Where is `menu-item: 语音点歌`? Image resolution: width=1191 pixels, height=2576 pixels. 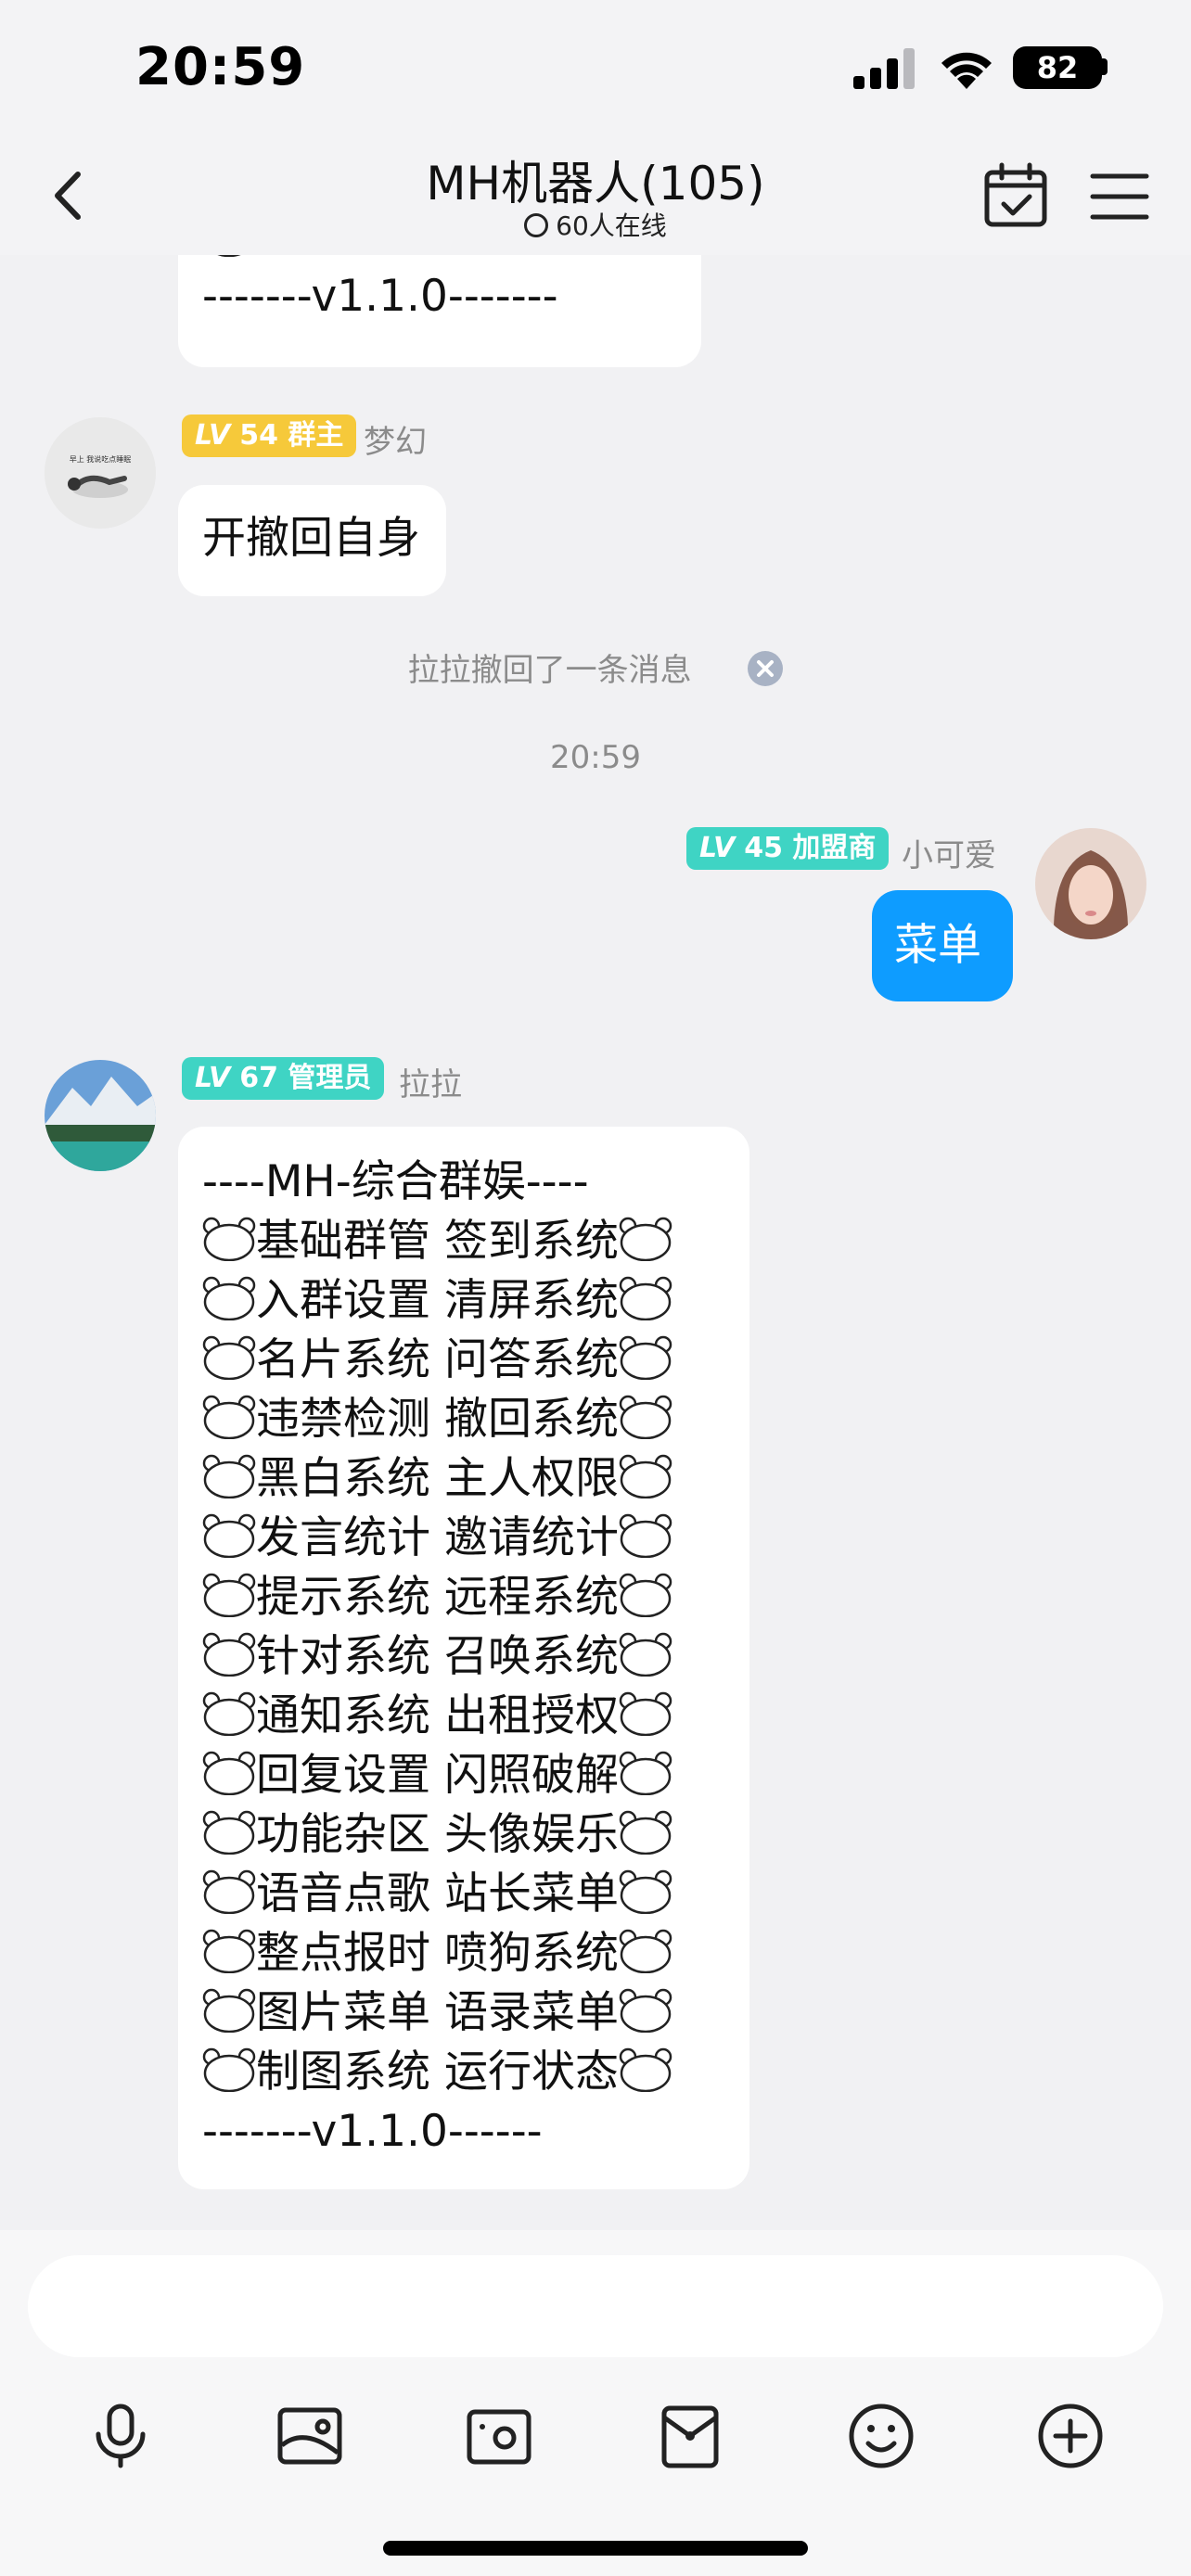 menu-item: 语音点歌 is located at coordinates (343, 1893).